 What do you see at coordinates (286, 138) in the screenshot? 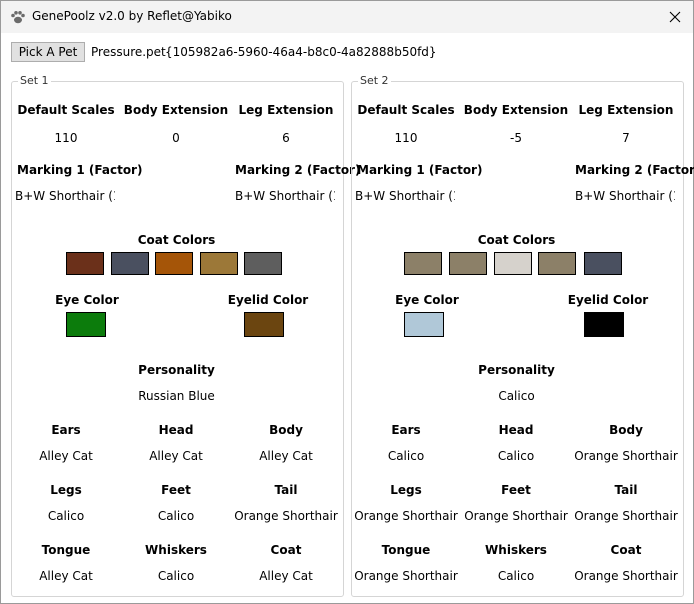
I see `leg-extension-value: 6` at bounding box center [286, 138].